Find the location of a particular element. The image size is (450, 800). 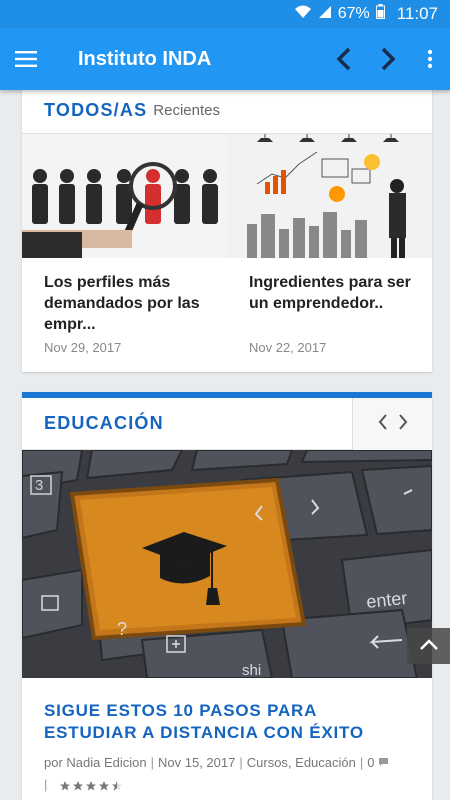

key-label-three: 3 is located at coordinates (39, 485).